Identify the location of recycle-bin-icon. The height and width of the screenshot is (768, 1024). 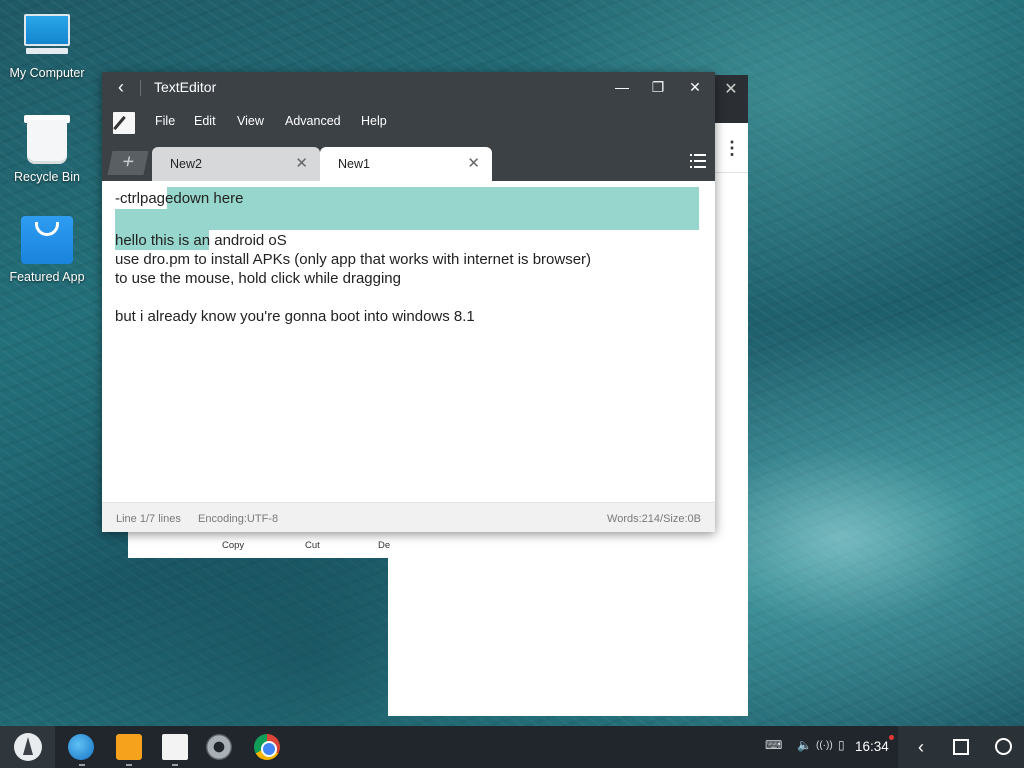
(47, 138).